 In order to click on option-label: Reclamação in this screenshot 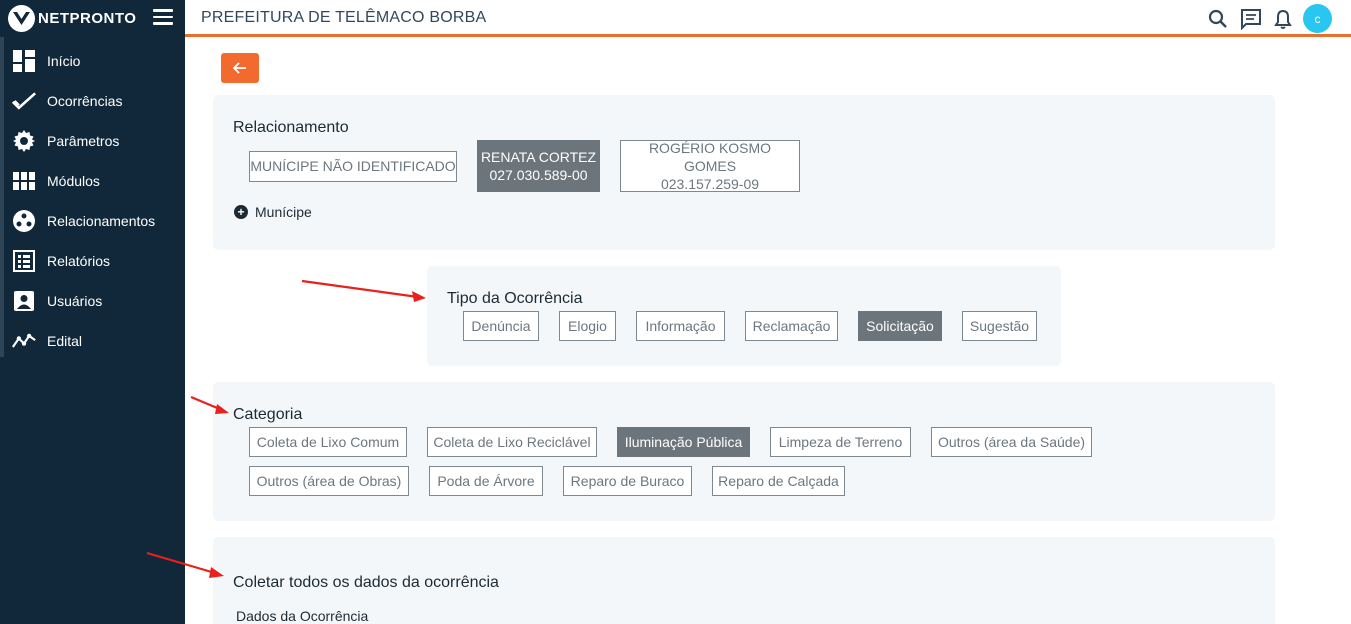, I will do `click(791, 325)`.